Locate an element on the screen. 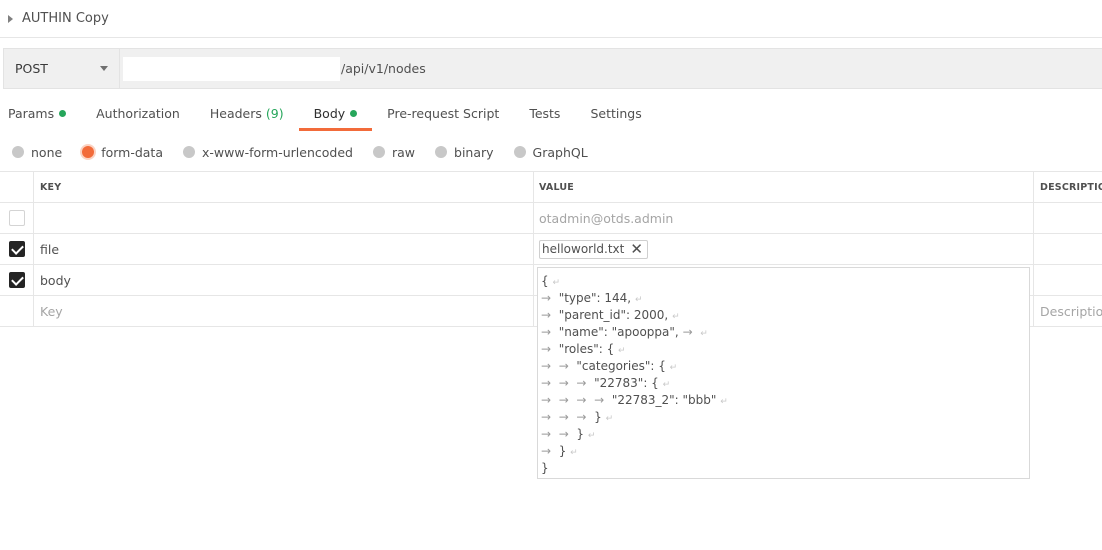  column-header-key: KEY is located at coordinates (51, 187).